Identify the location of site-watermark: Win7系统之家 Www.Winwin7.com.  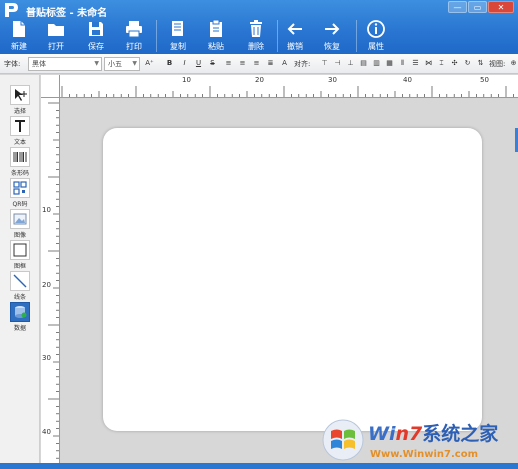
(418, 442).